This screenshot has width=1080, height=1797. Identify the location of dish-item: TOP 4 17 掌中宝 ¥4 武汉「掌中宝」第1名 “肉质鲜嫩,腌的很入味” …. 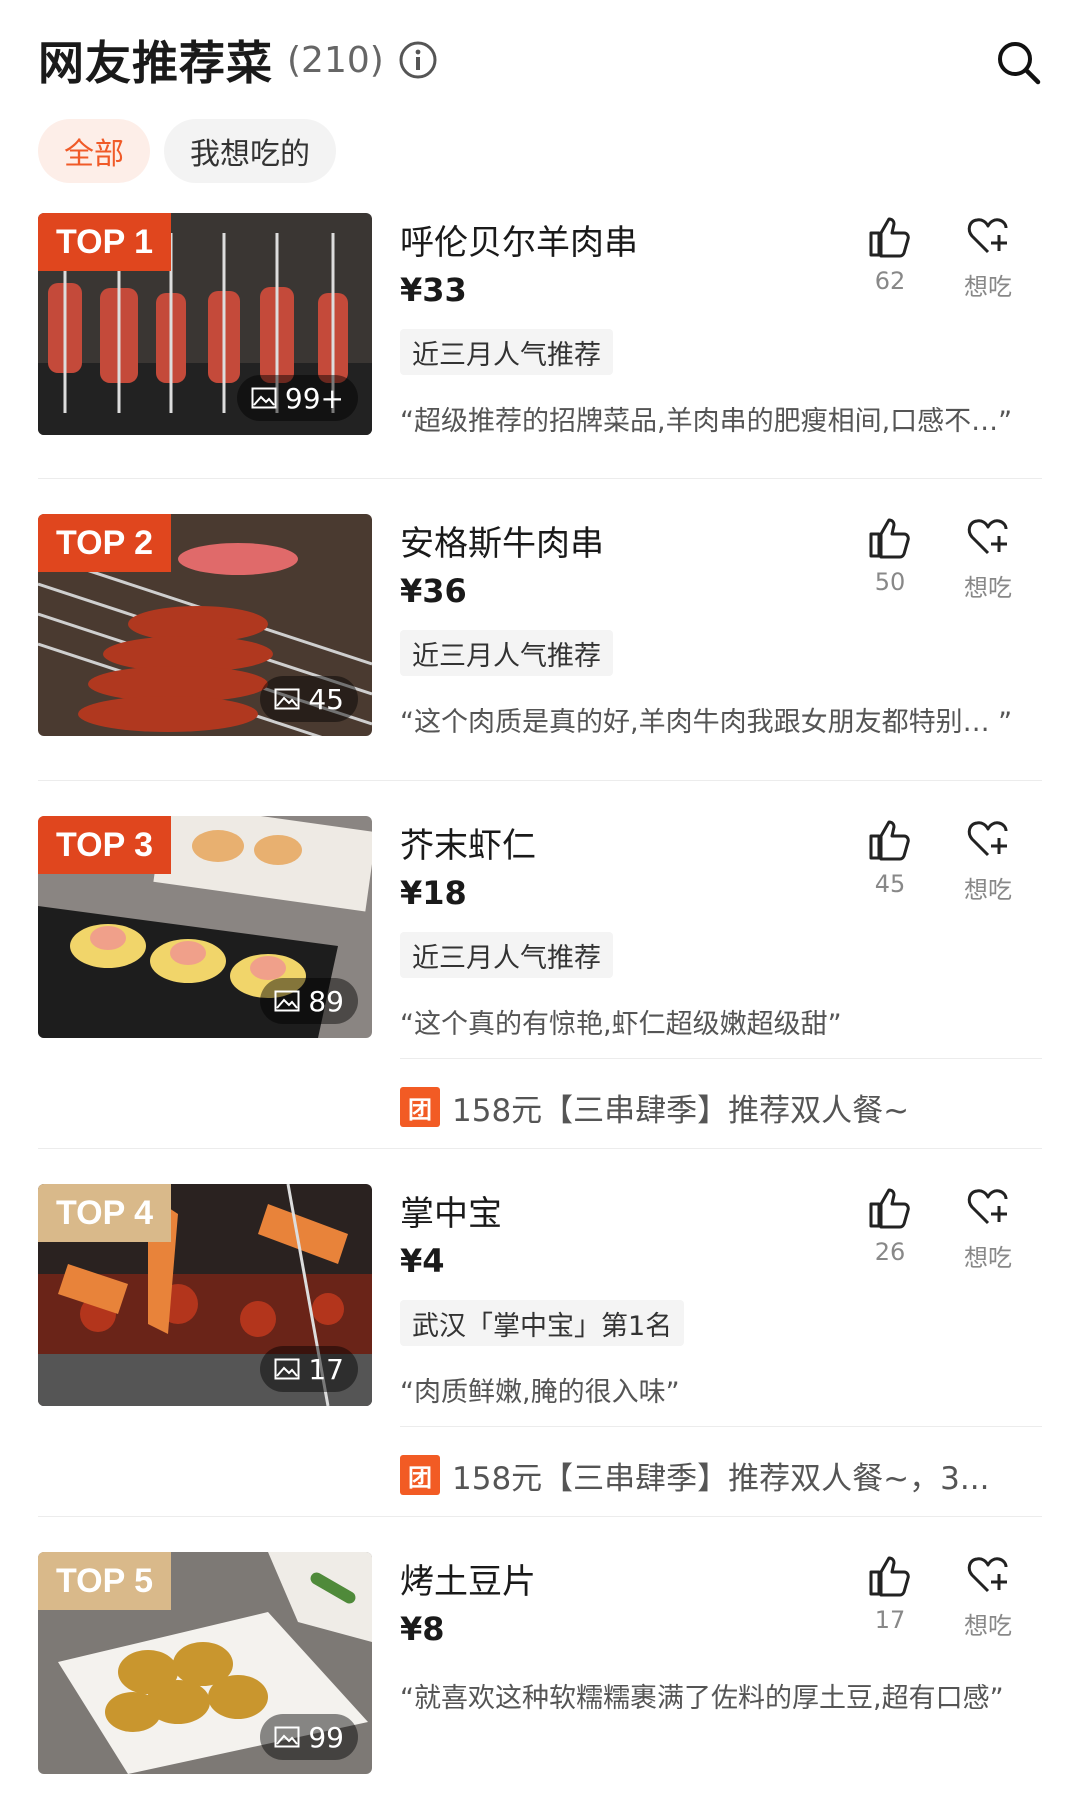
(540, 1296).